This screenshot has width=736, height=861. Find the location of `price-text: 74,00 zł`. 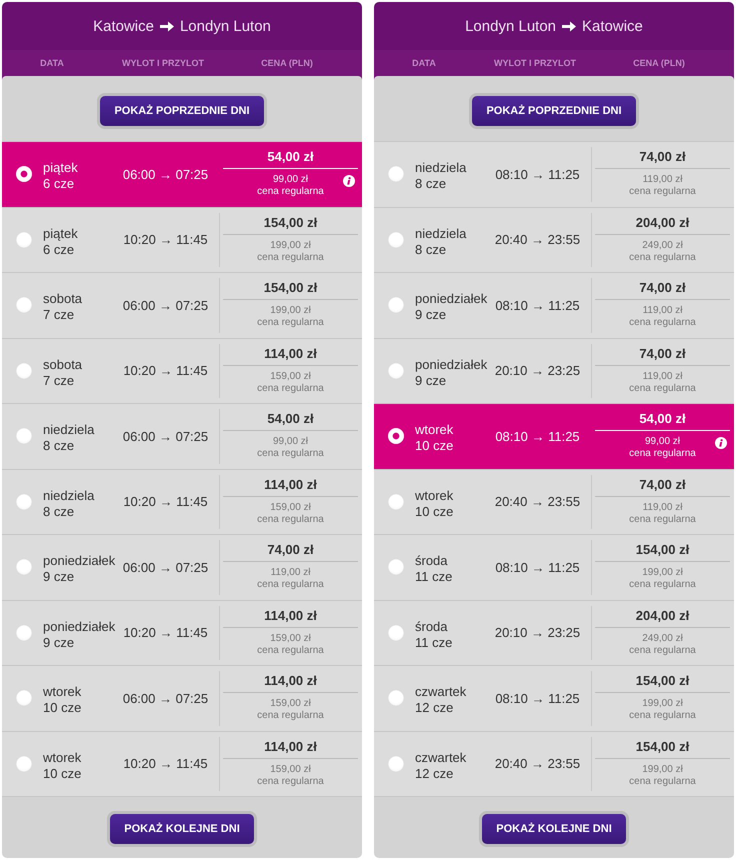

price-text: 74,00 zł is located at coordinates (662, 289).